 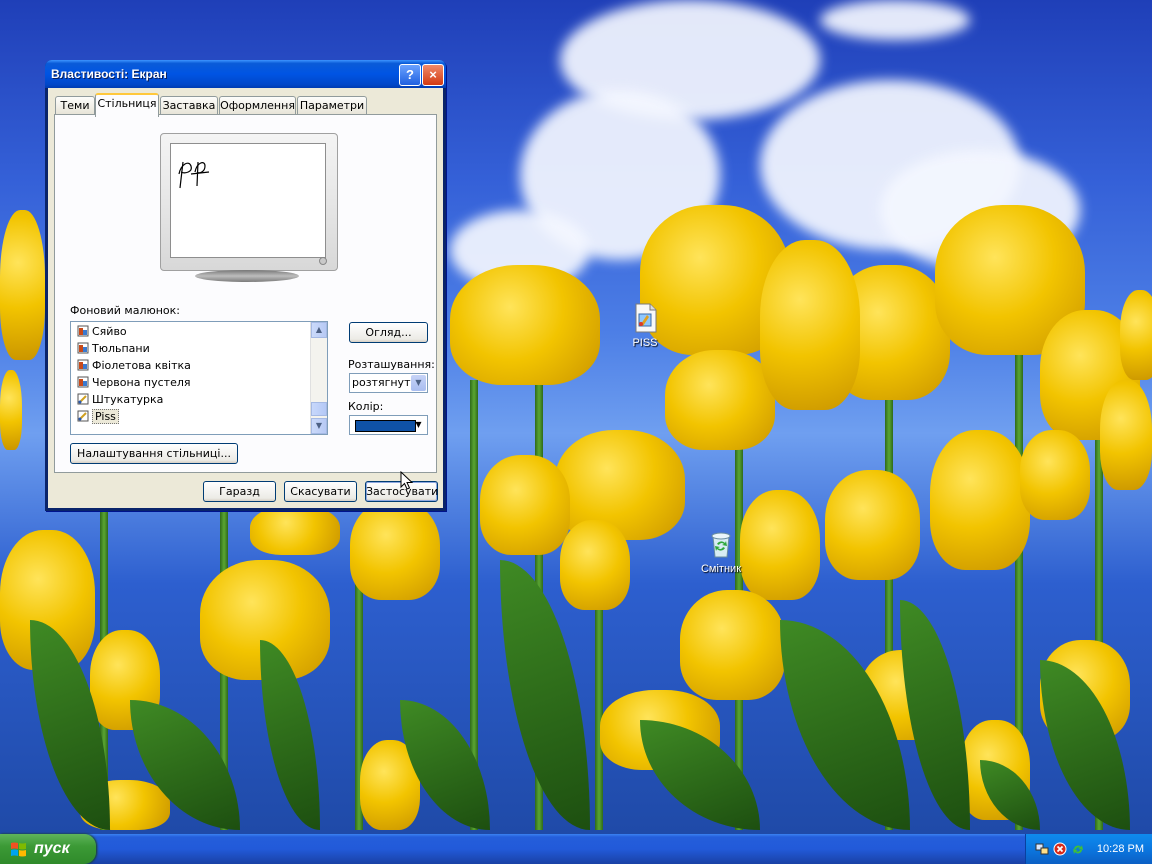 I want to click on system-tray: 10:28 PM, so click(x=1088, y=849).